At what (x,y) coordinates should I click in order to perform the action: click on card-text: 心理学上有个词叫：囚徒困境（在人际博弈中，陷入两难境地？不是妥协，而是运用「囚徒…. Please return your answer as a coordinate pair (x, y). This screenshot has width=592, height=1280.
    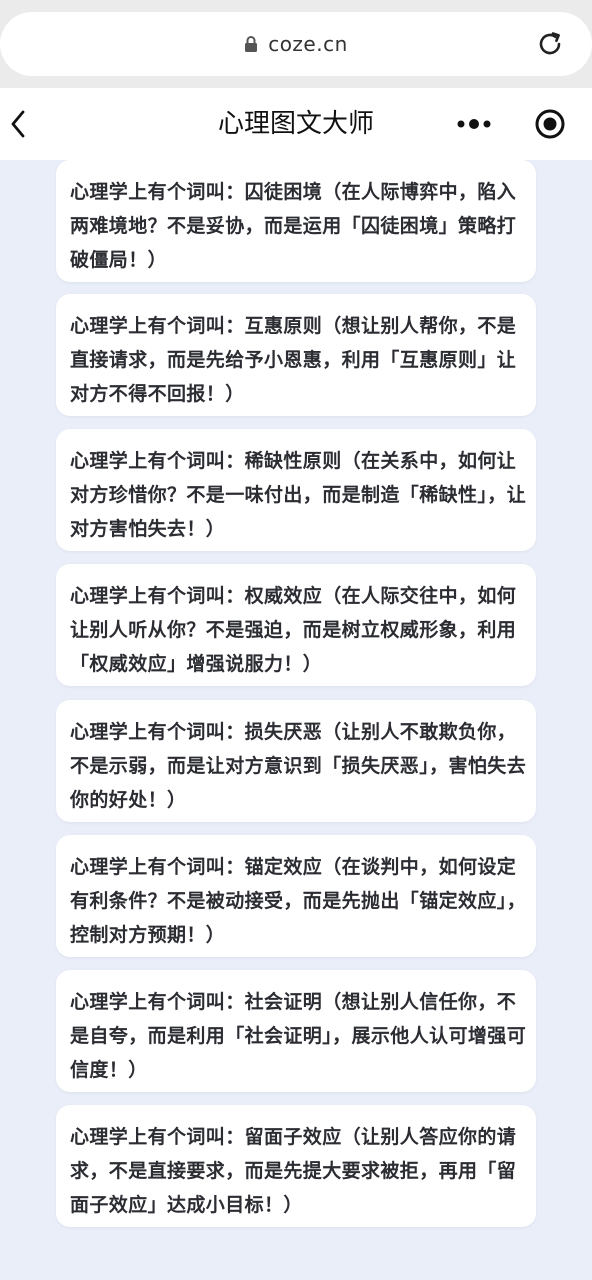
    Looking at the image, I should click on (293, 226).